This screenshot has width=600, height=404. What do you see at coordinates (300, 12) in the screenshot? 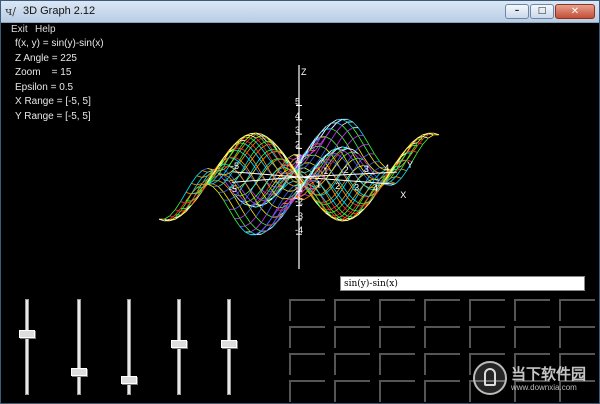
I see `title-bar: ч/ 3D Graph 2.12 – □ ✕` at bounding box center [300, 12].